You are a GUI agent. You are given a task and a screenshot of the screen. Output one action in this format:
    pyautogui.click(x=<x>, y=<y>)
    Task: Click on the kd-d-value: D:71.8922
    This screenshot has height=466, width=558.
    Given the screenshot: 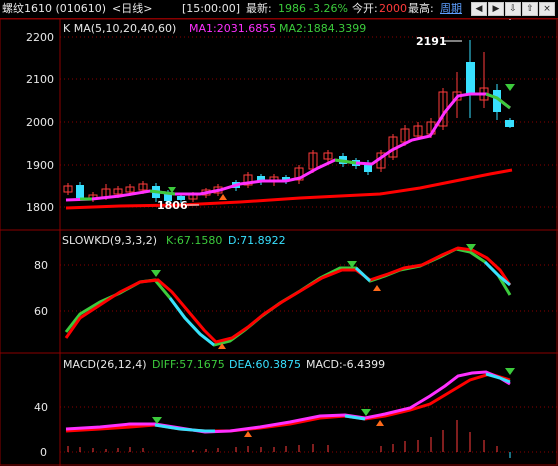 What is the action you would take?
    pyautogui.click(x=257, y=240)
    